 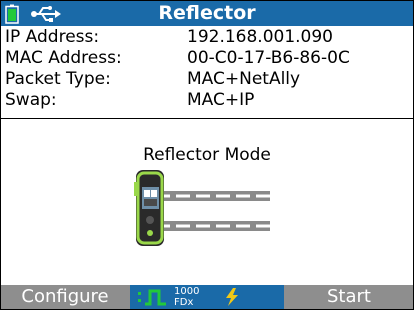 What do you see at coordinates (213, 196) in the screenshot?
I see `loop-cable-top` at bounding box center [213, 196].